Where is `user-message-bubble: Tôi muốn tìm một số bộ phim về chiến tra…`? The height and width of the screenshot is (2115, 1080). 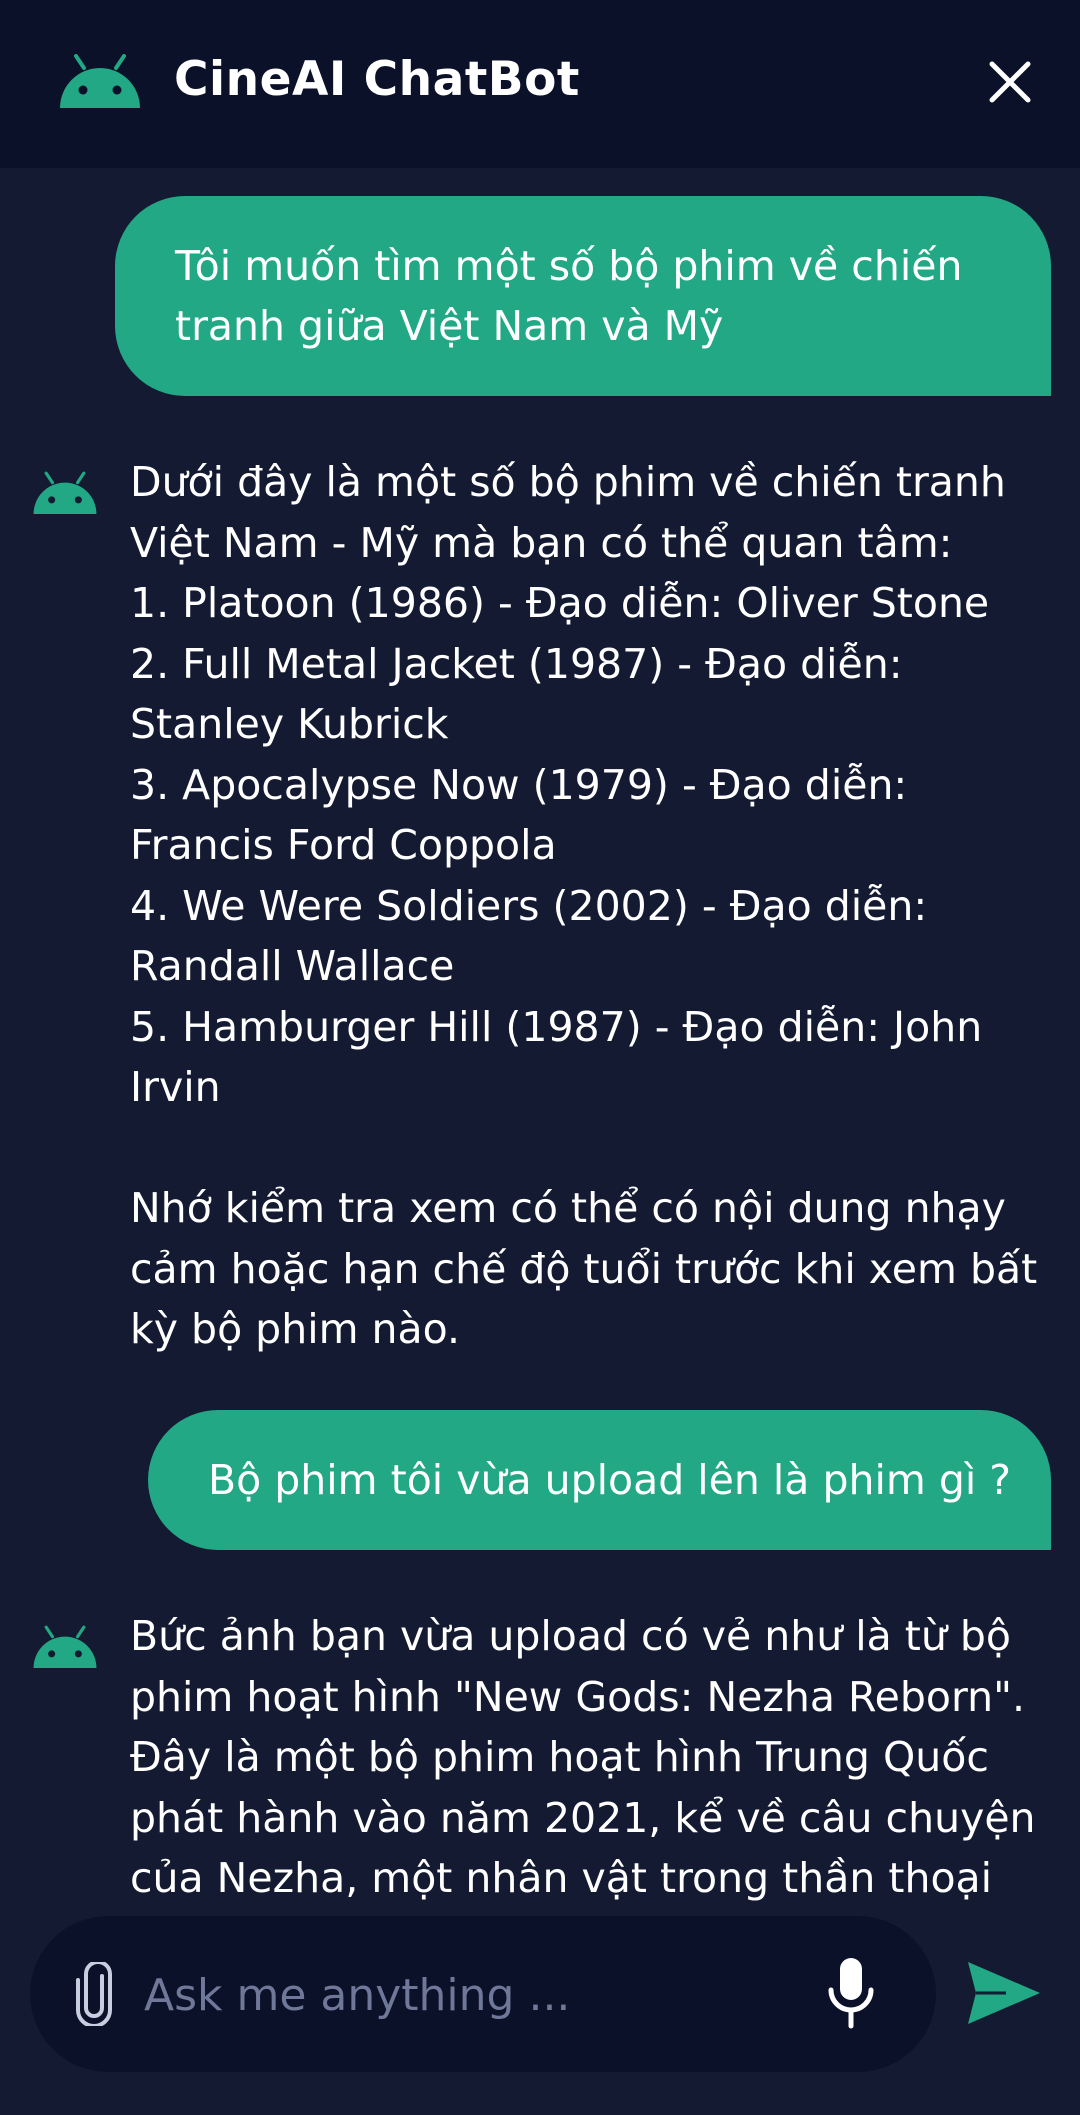
user-message-bubble: Tôi muốn tìm một số bộ phim về chiến tra… is located at coordinates (583, 296).